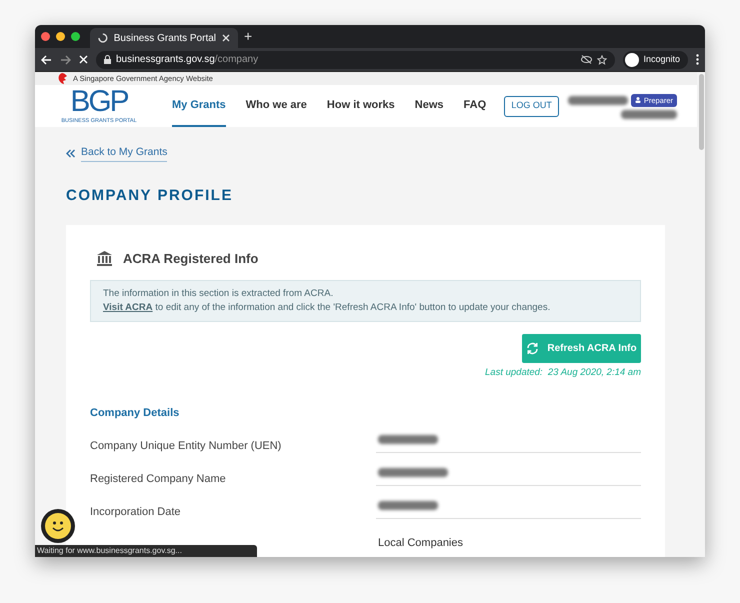  Describe the element at coordinates (655, 59) in the screenshot. I see `incognito-profile-button: Incognito` at that location.